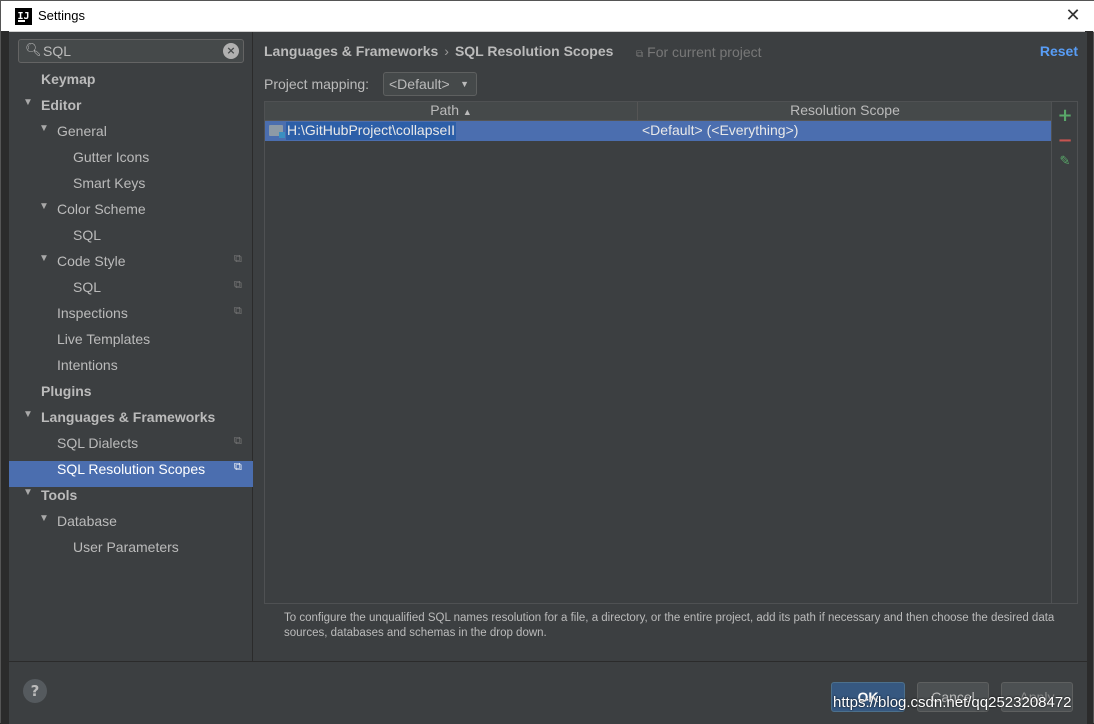 Image resolution: width=1094 pixels, height=724 pixels. I want to click on tree-item: SQL, so click(131, 240).